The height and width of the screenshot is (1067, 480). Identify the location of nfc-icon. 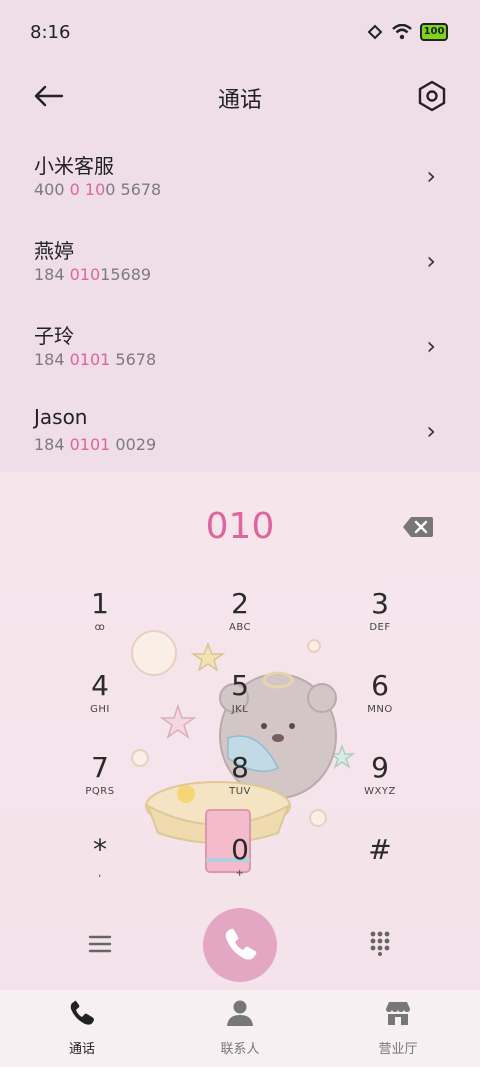
(375, 32).